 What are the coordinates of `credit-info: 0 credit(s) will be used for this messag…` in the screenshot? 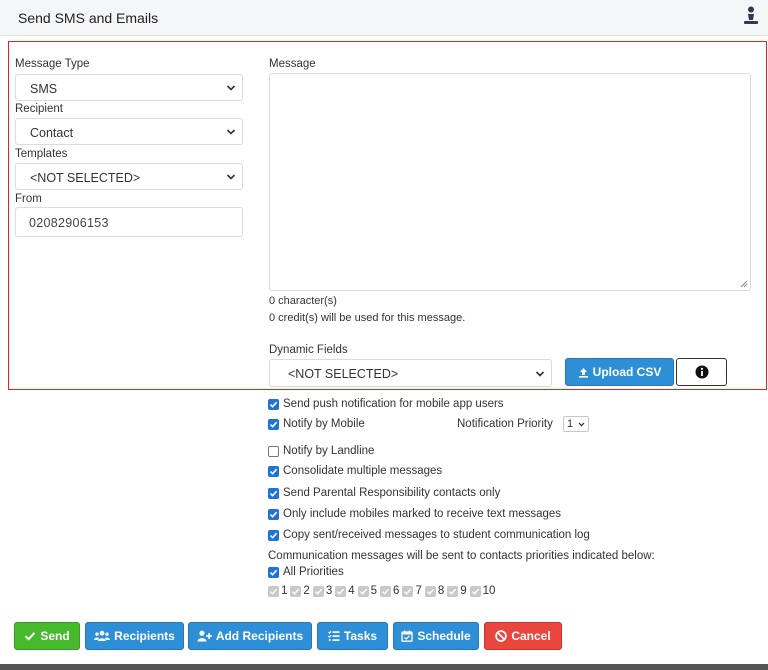 It's located at (367, 318).